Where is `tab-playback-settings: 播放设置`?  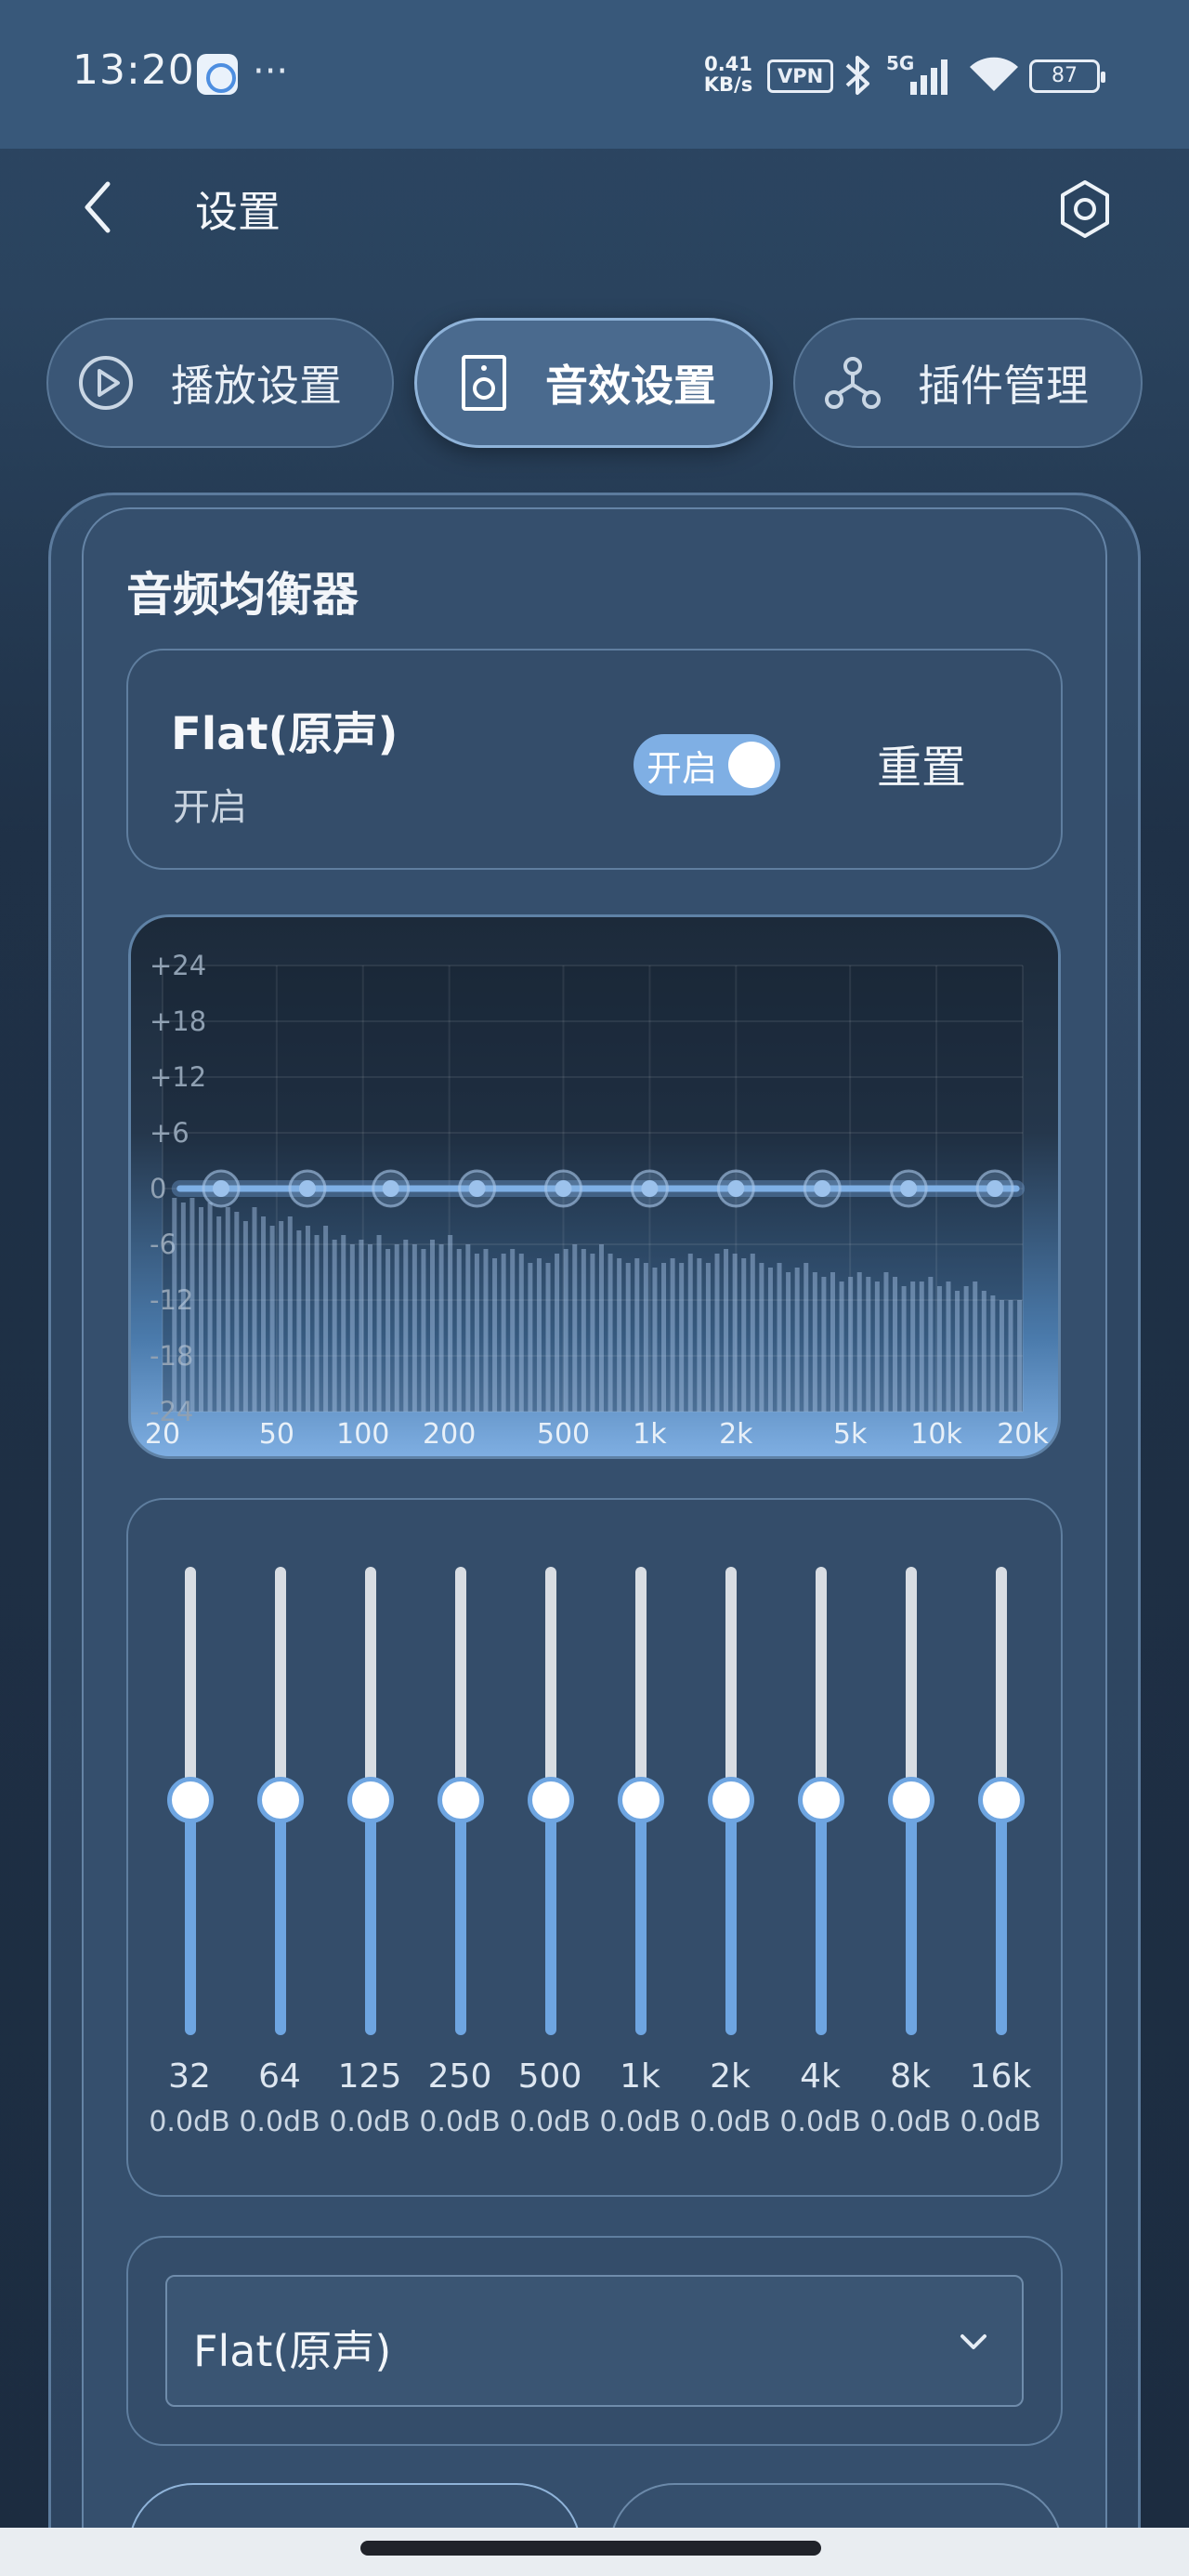 tab-playback-settings: 播放设置 is located at coordinates (220, 383).